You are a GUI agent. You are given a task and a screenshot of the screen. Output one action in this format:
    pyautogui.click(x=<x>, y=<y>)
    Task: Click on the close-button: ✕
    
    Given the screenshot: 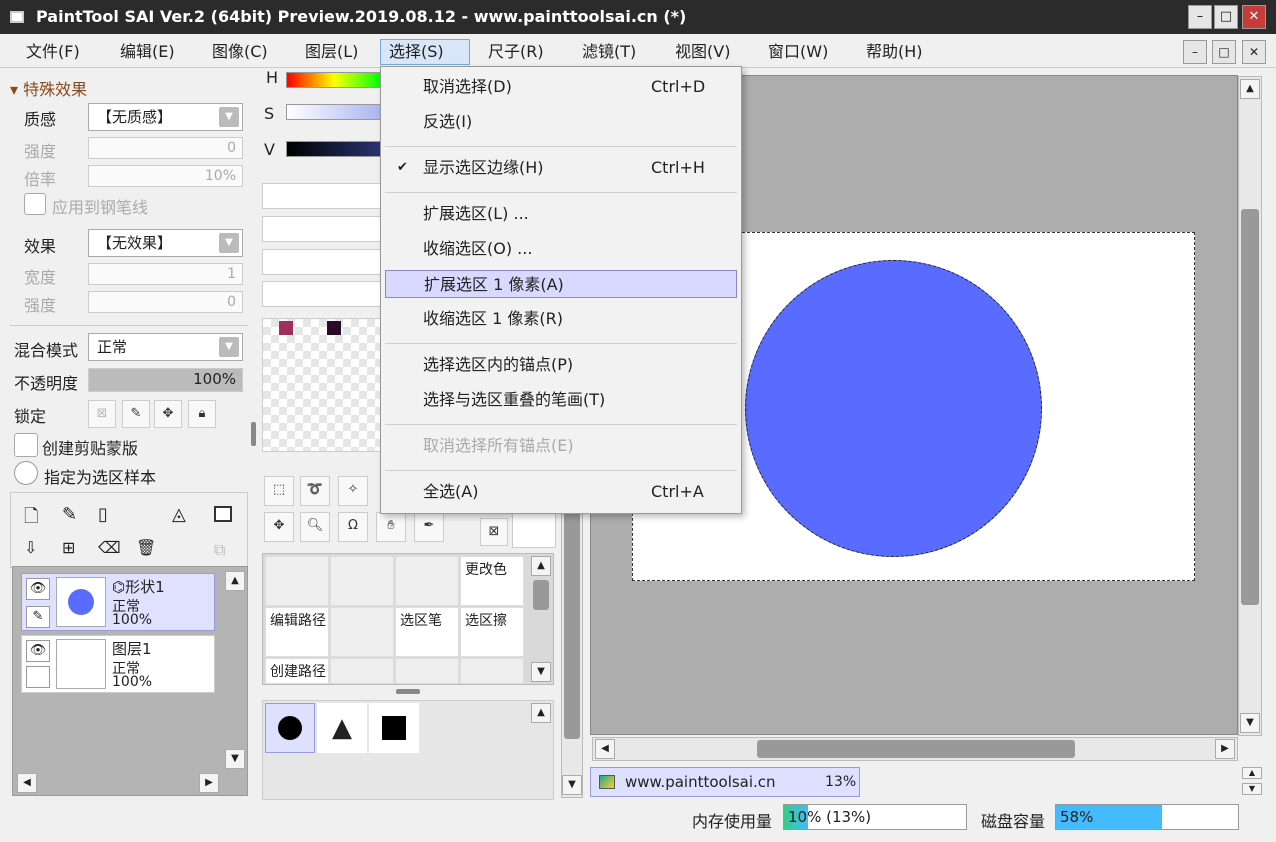 What is the action you would take?
    pyautogui.click(x=1254, y=17)
    